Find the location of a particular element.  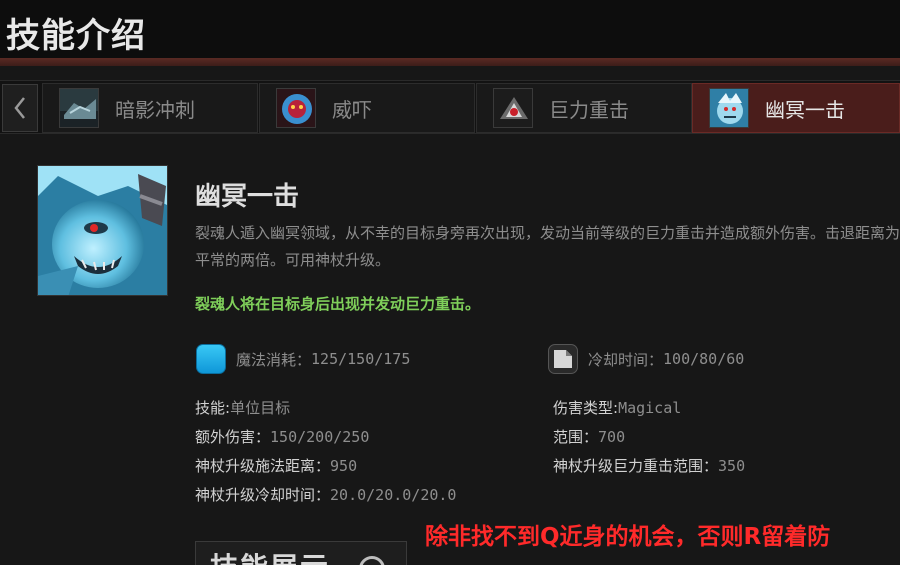

nether-strike-icon is located at coordinates (729, 108).